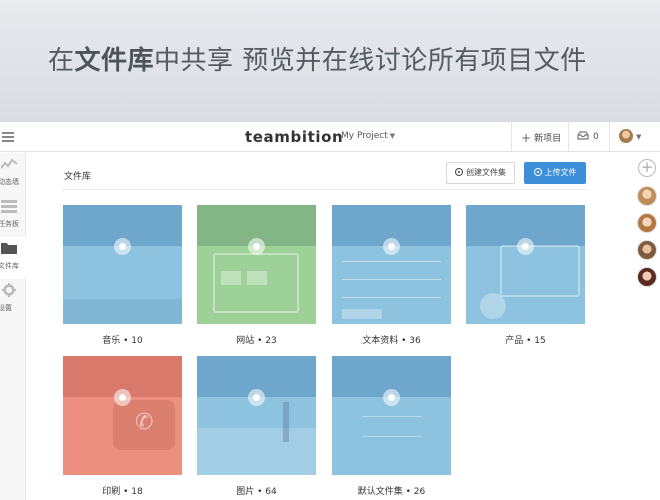  What do you see at coordinates (9, 266) in the screenshot?
I see `sidebar-item-label: 文件库` at bounding box center [9, 266].